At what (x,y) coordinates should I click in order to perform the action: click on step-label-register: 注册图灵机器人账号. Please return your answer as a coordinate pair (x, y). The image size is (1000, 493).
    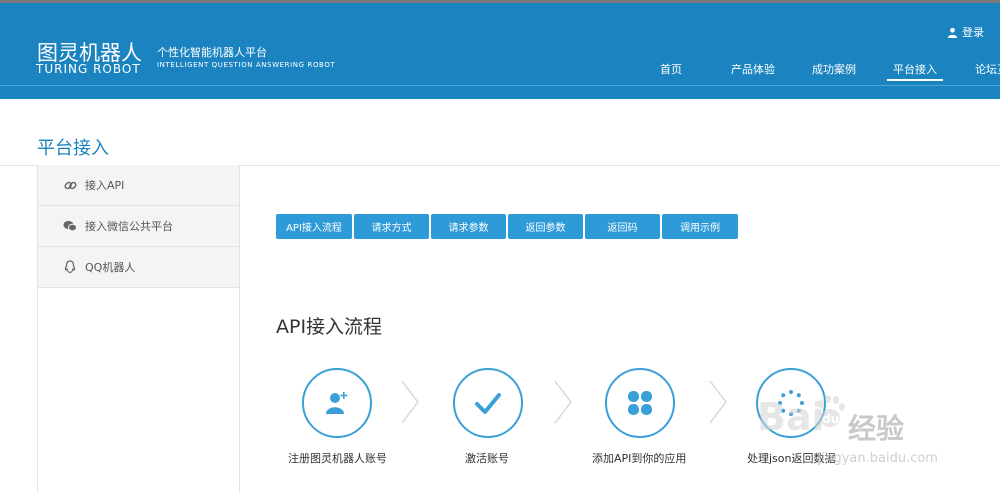
    Looking at the image, I should click on (337, 458).